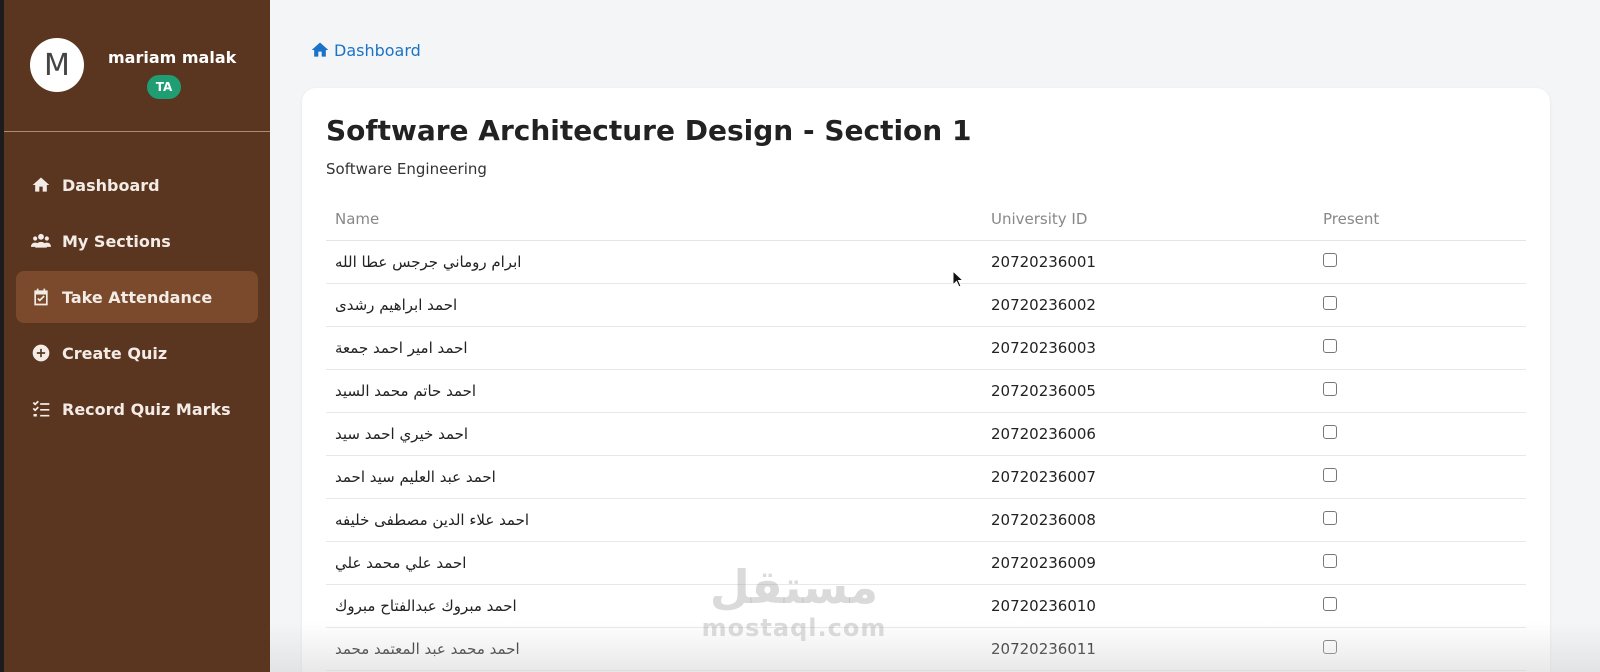 The width and height of the screenshot is (1600, 672). What do you see at coordinates (926, 606) in the screenshot?
I see `table-row: احمد مبروك عبدالفتاح مبروك 20720236010` at bounding box center [926, 606].